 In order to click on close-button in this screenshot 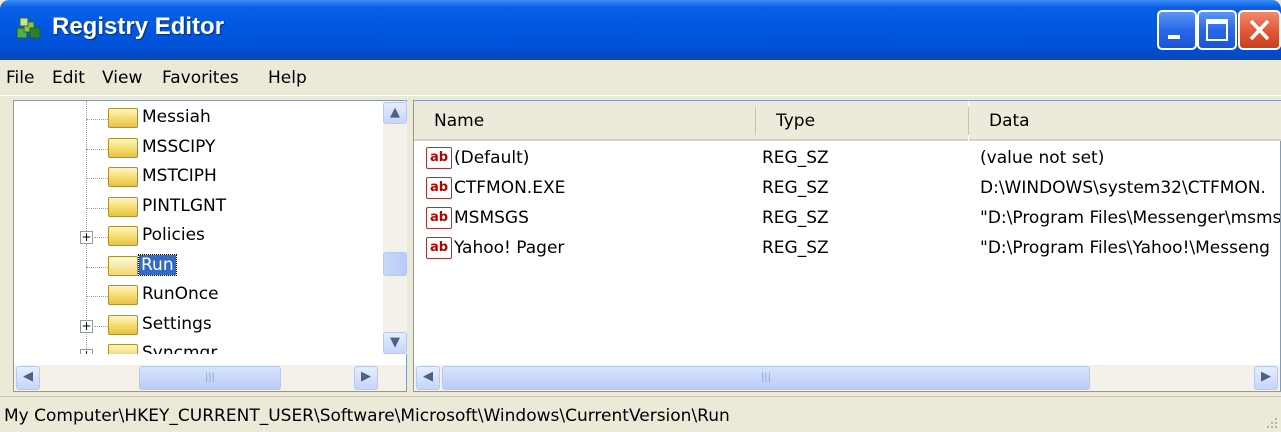, I will do `click(1259, 30)`.